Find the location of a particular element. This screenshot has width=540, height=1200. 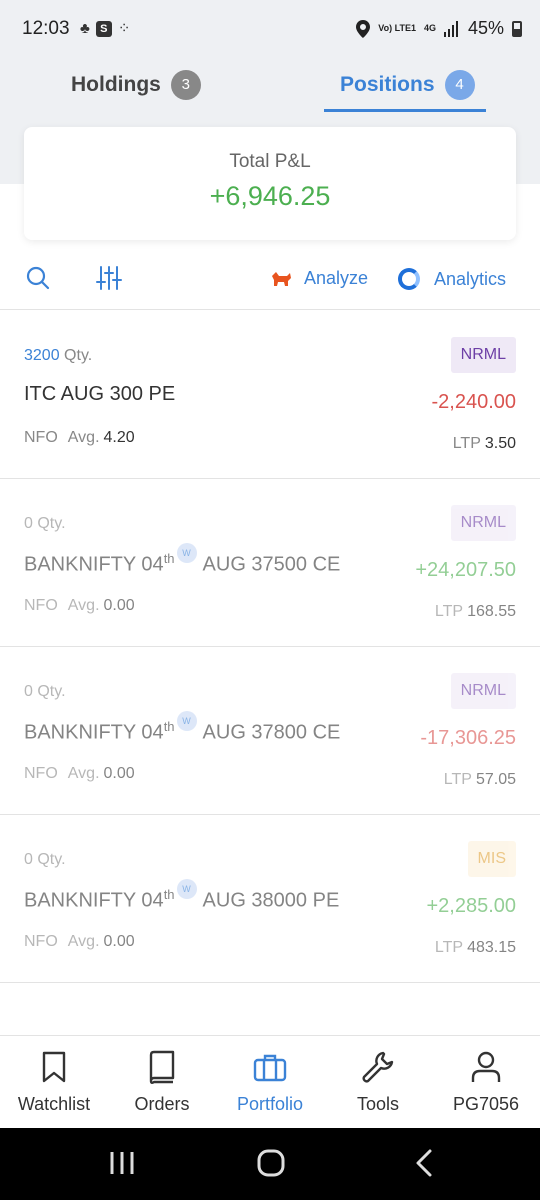

position-symbol: BANKNIFTY 04th WAUG 37800 CE is located at coordinates (182, 728).